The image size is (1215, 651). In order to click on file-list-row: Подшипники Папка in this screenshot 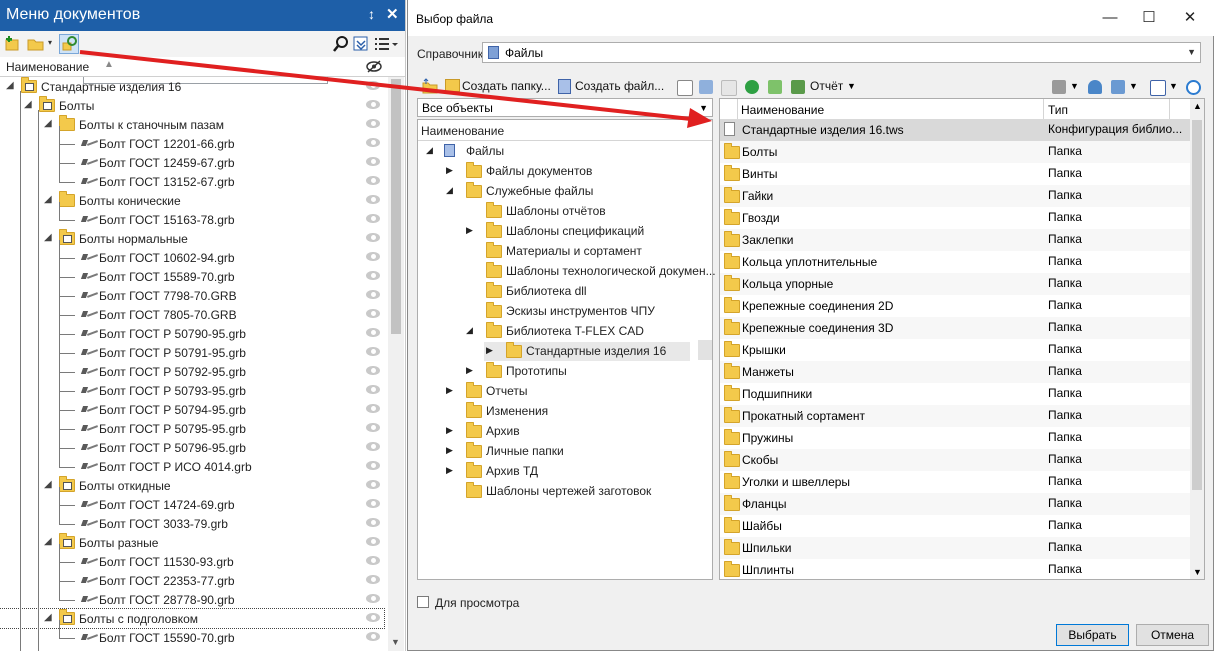, I will do `click(955, 394)`.